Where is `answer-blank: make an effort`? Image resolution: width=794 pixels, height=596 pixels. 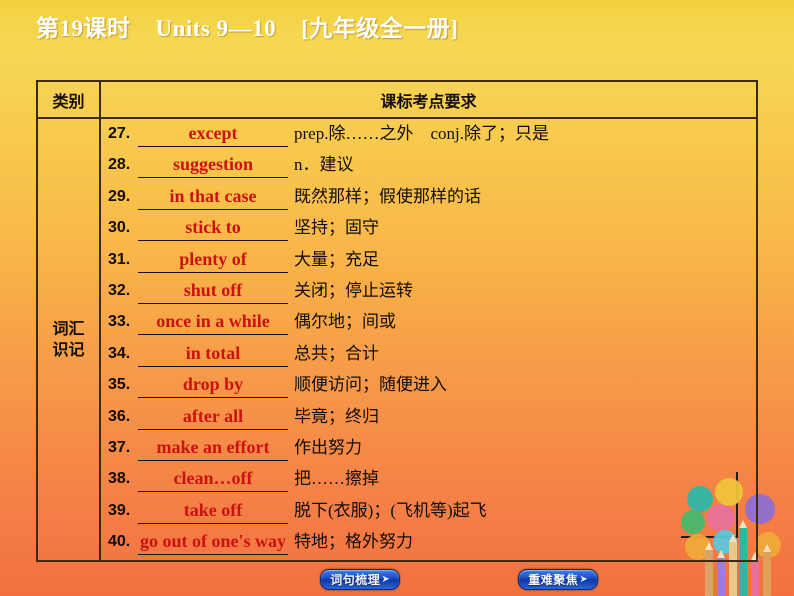
answer-blank: make an effort is located at coordinates (213, 448).